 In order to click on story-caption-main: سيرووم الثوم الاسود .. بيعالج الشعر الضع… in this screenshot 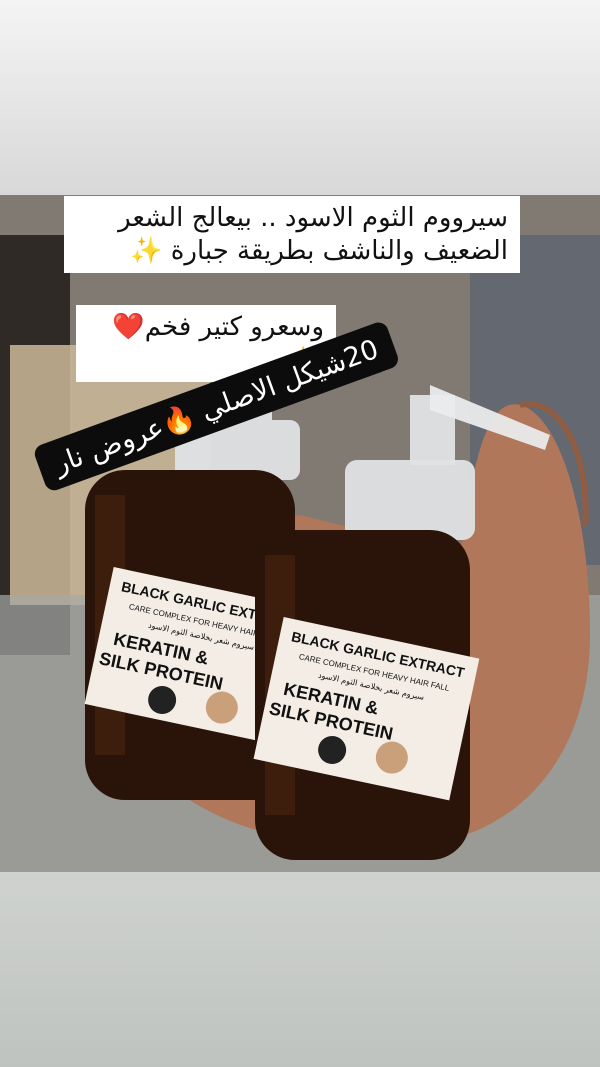, I will do `click(292, 234)`.